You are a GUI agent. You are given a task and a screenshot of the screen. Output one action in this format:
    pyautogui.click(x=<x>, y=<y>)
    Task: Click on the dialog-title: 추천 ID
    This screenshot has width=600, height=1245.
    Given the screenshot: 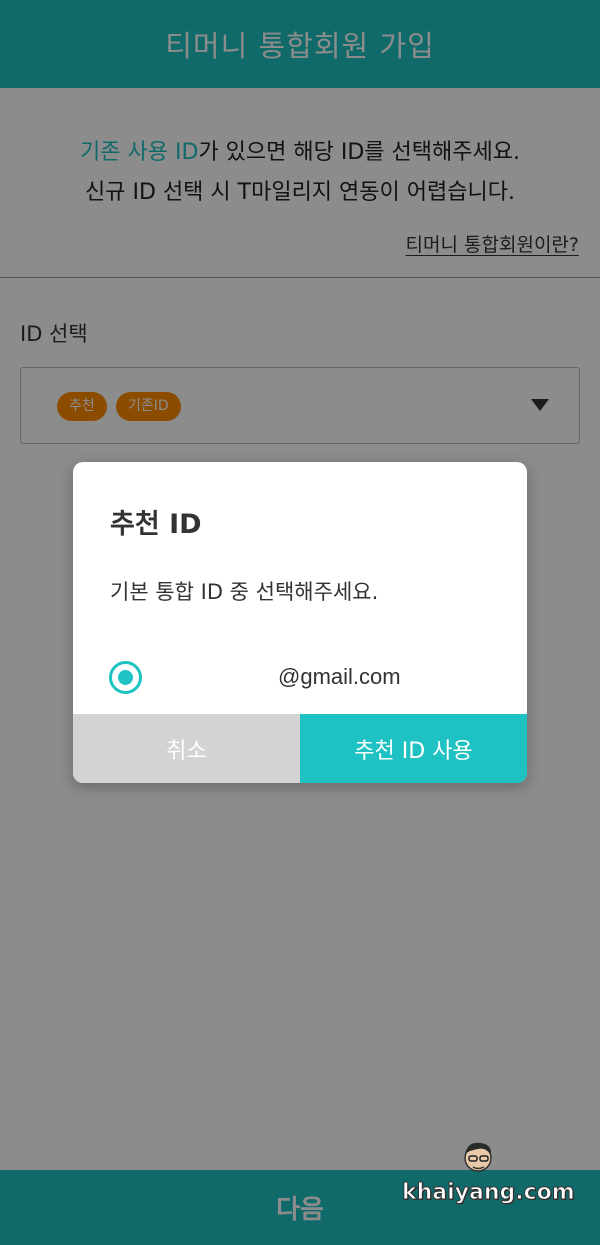 What is the action you would take?
    pyautogui.click(x=156, y=524)
    